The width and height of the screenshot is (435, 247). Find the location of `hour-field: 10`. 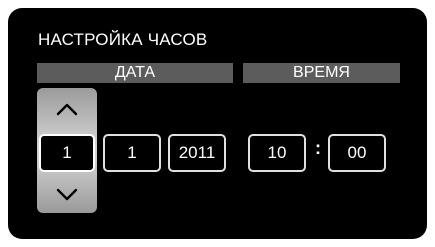

hour-field: 10 is located at coordinates (277, 153).